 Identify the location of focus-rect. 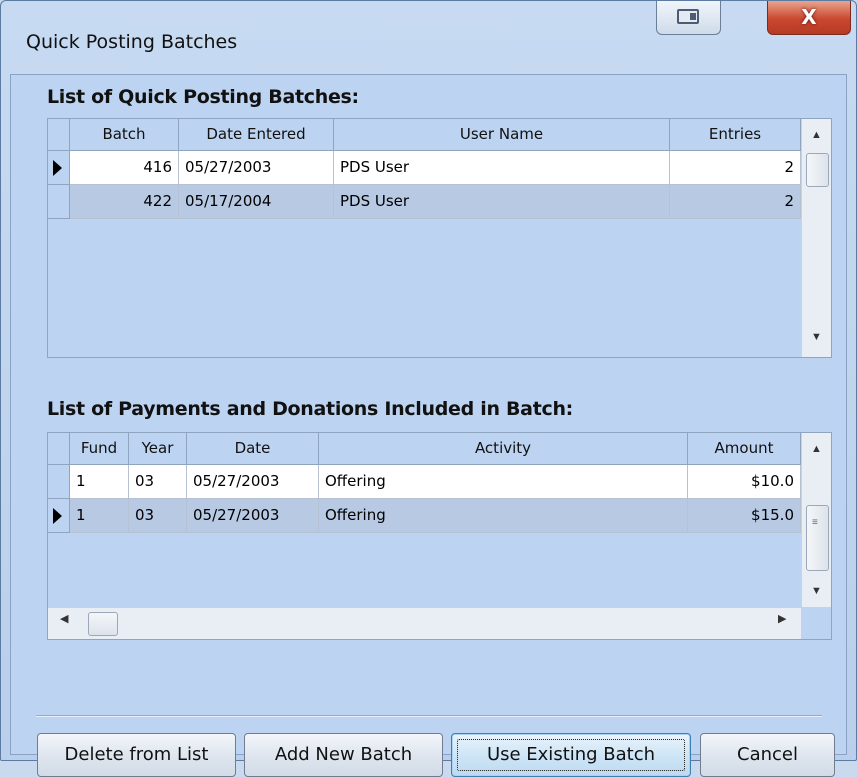
(571, 755).